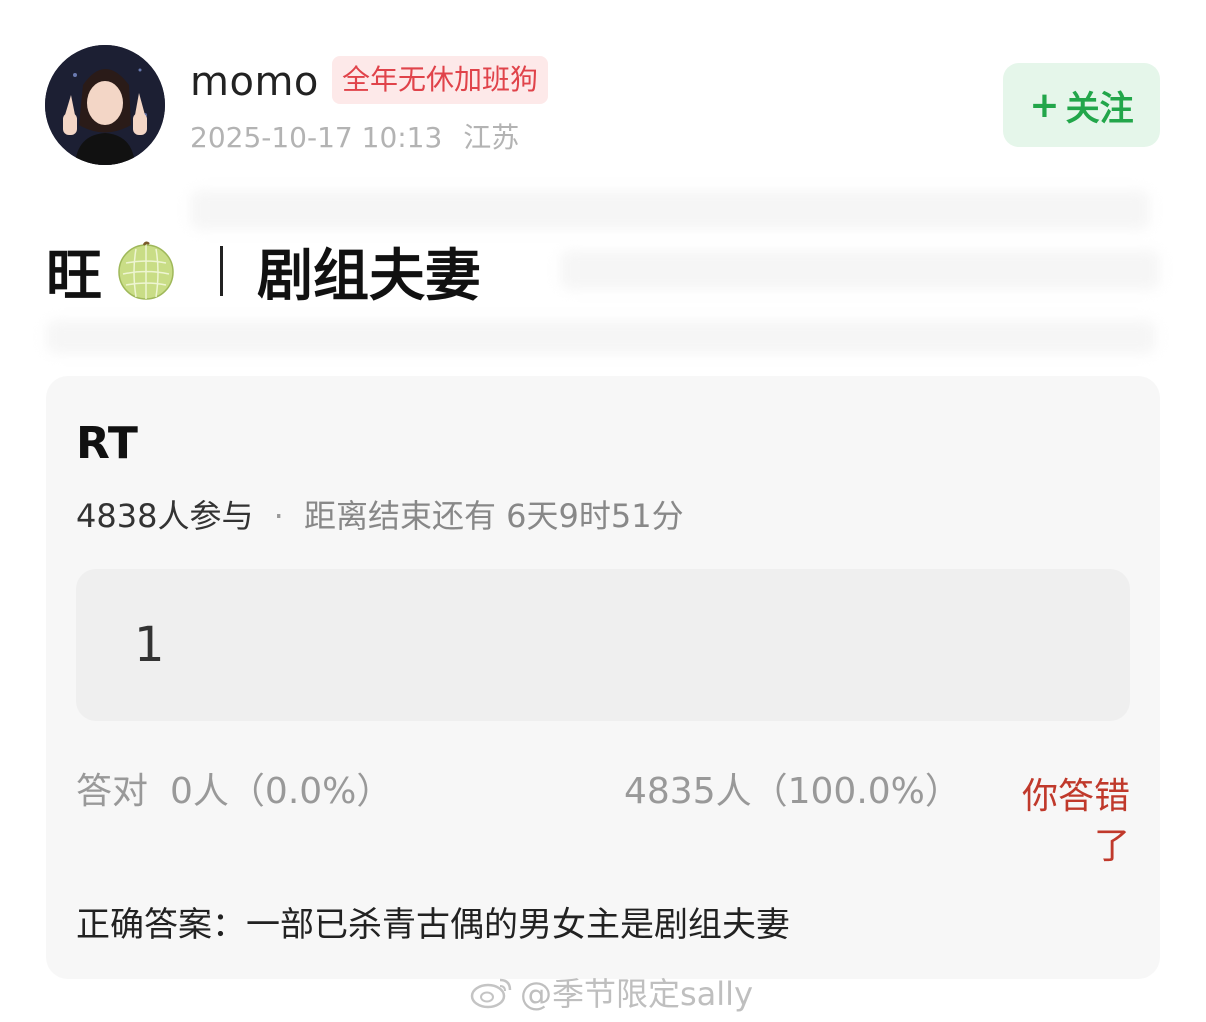  I want to click on option-result-count: 4835人（100.0%）, so click(792, 791).